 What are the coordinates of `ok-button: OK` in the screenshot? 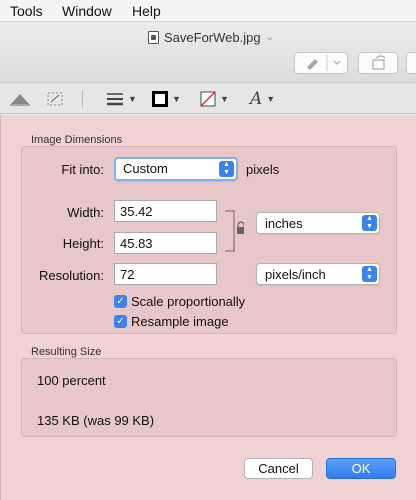 It's located at (361, 468).